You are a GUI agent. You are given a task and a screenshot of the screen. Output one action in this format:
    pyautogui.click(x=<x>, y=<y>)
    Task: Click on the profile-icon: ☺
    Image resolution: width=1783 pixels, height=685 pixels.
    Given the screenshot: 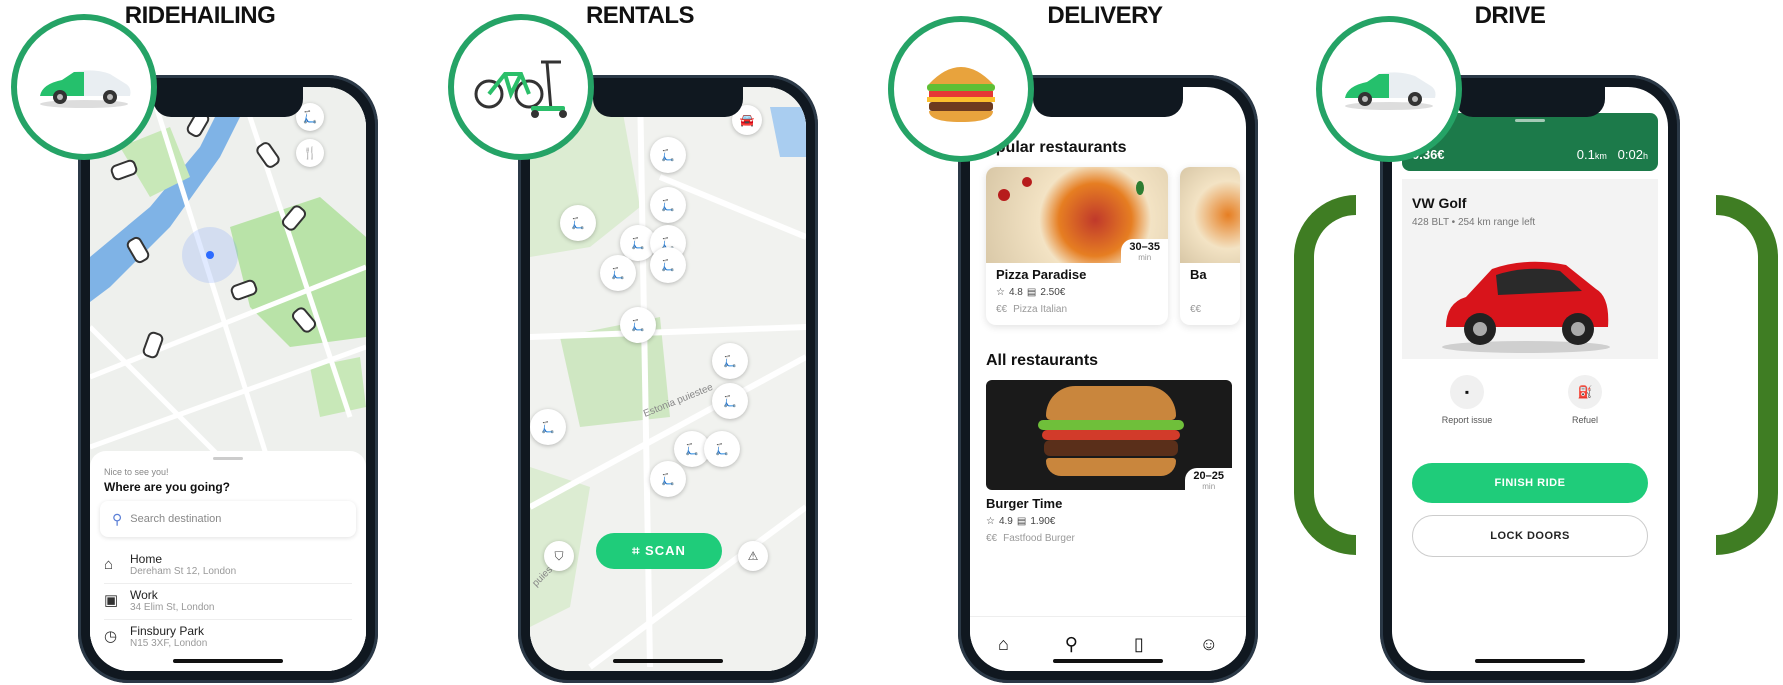 What is the action you would take?
    pyautogui.click(x=1209, y=644)
    